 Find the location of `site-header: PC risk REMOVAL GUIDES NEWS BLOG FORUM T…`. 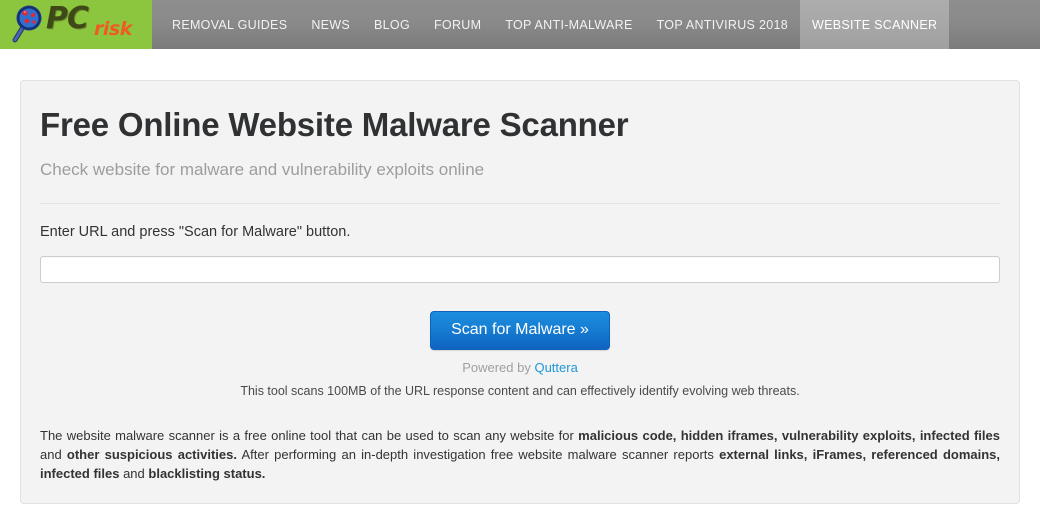

site-header: PC risk REMOVAL GUIDES NEWS BLOG FORUM T… is located at coordinates (520, 24).